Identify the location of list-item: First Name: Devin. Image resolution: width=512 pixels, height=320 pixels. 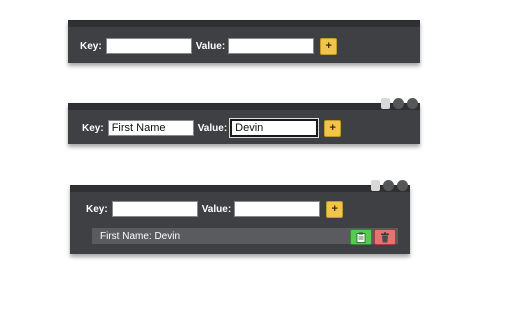
(245, 236).